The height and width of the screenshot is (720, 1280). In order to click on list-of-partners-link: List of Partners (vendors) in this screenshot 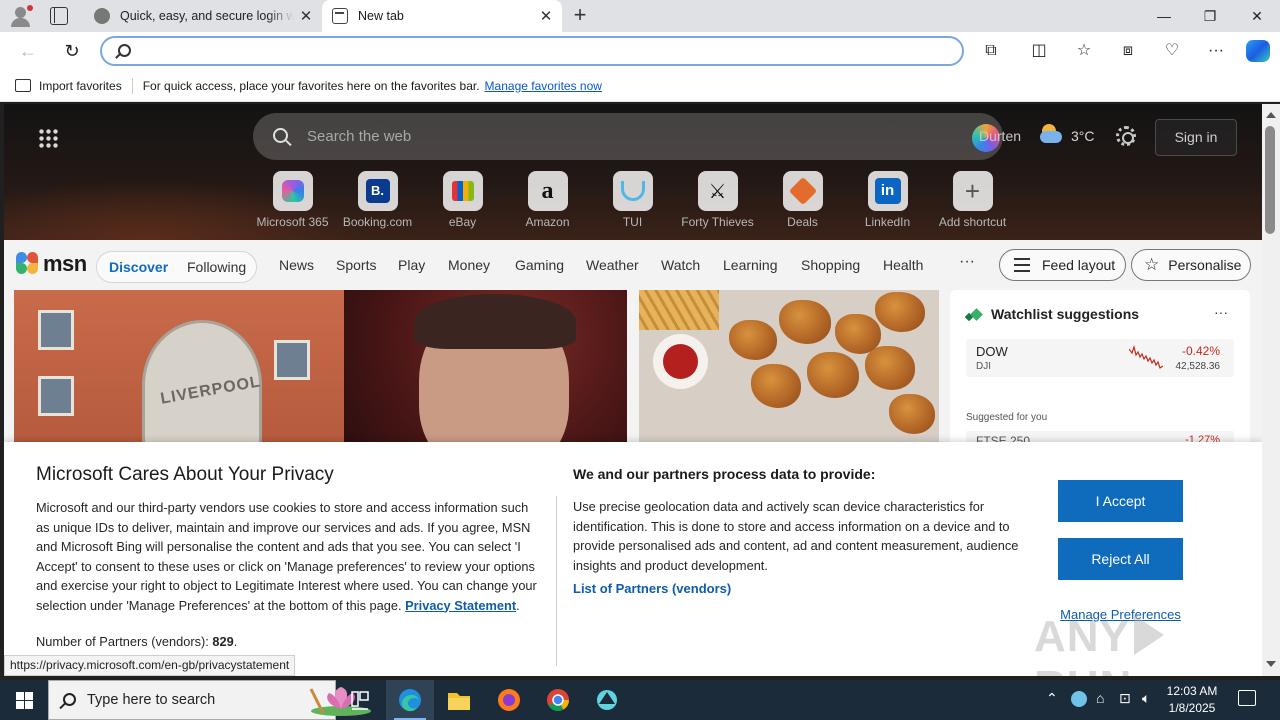, I will do `click(652, 588)`.